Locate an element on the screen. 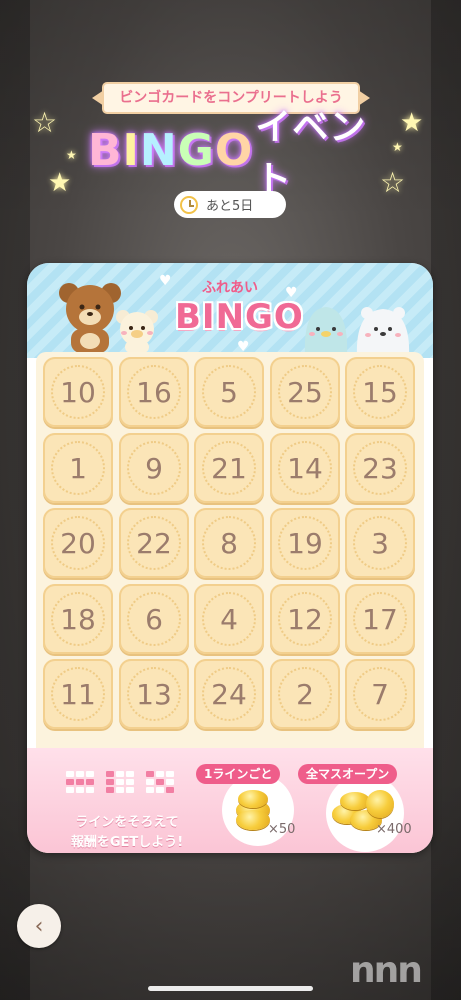  cell-number: 5 is located at coordinates (229, 392).